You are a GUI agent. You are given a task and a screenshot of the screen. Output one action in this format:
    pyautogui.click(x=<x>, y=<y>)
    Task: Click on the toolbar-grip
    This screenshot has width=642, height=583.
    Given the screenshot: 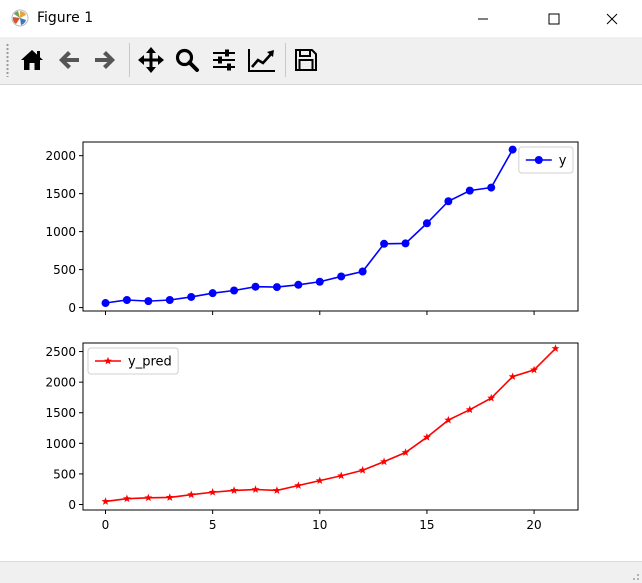 What is the action you would take?
    pyautogui.click(x=7, y=60)
    